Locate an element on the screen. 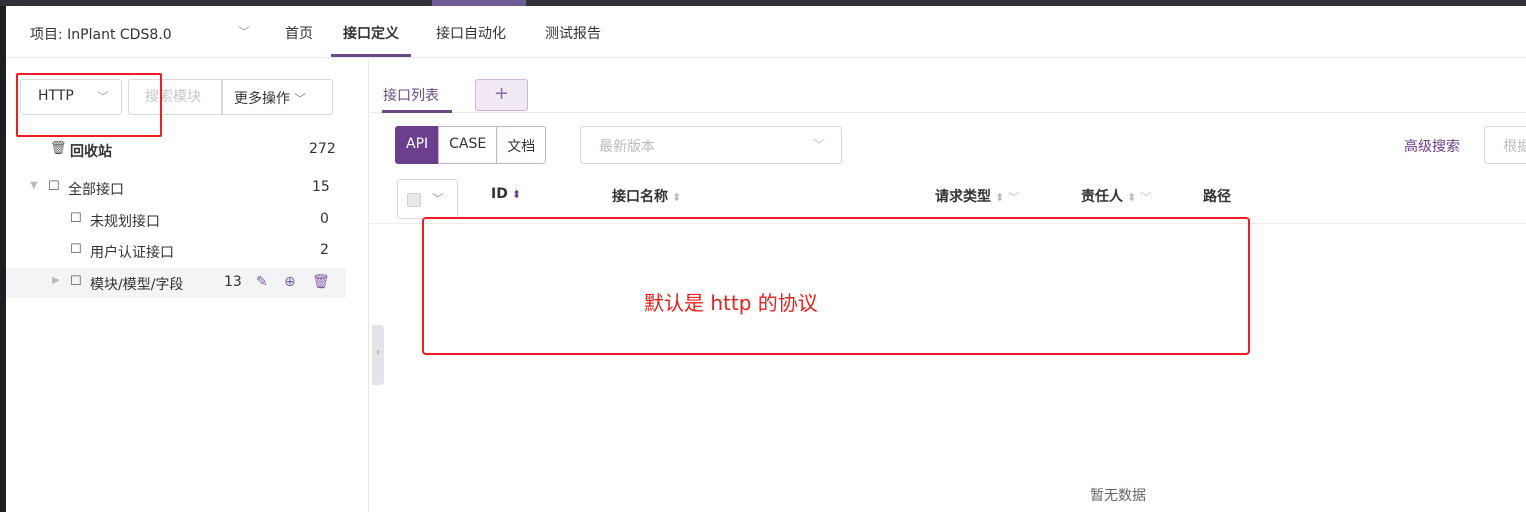  tab-home: 首页 is located at coordinates (299, 33).